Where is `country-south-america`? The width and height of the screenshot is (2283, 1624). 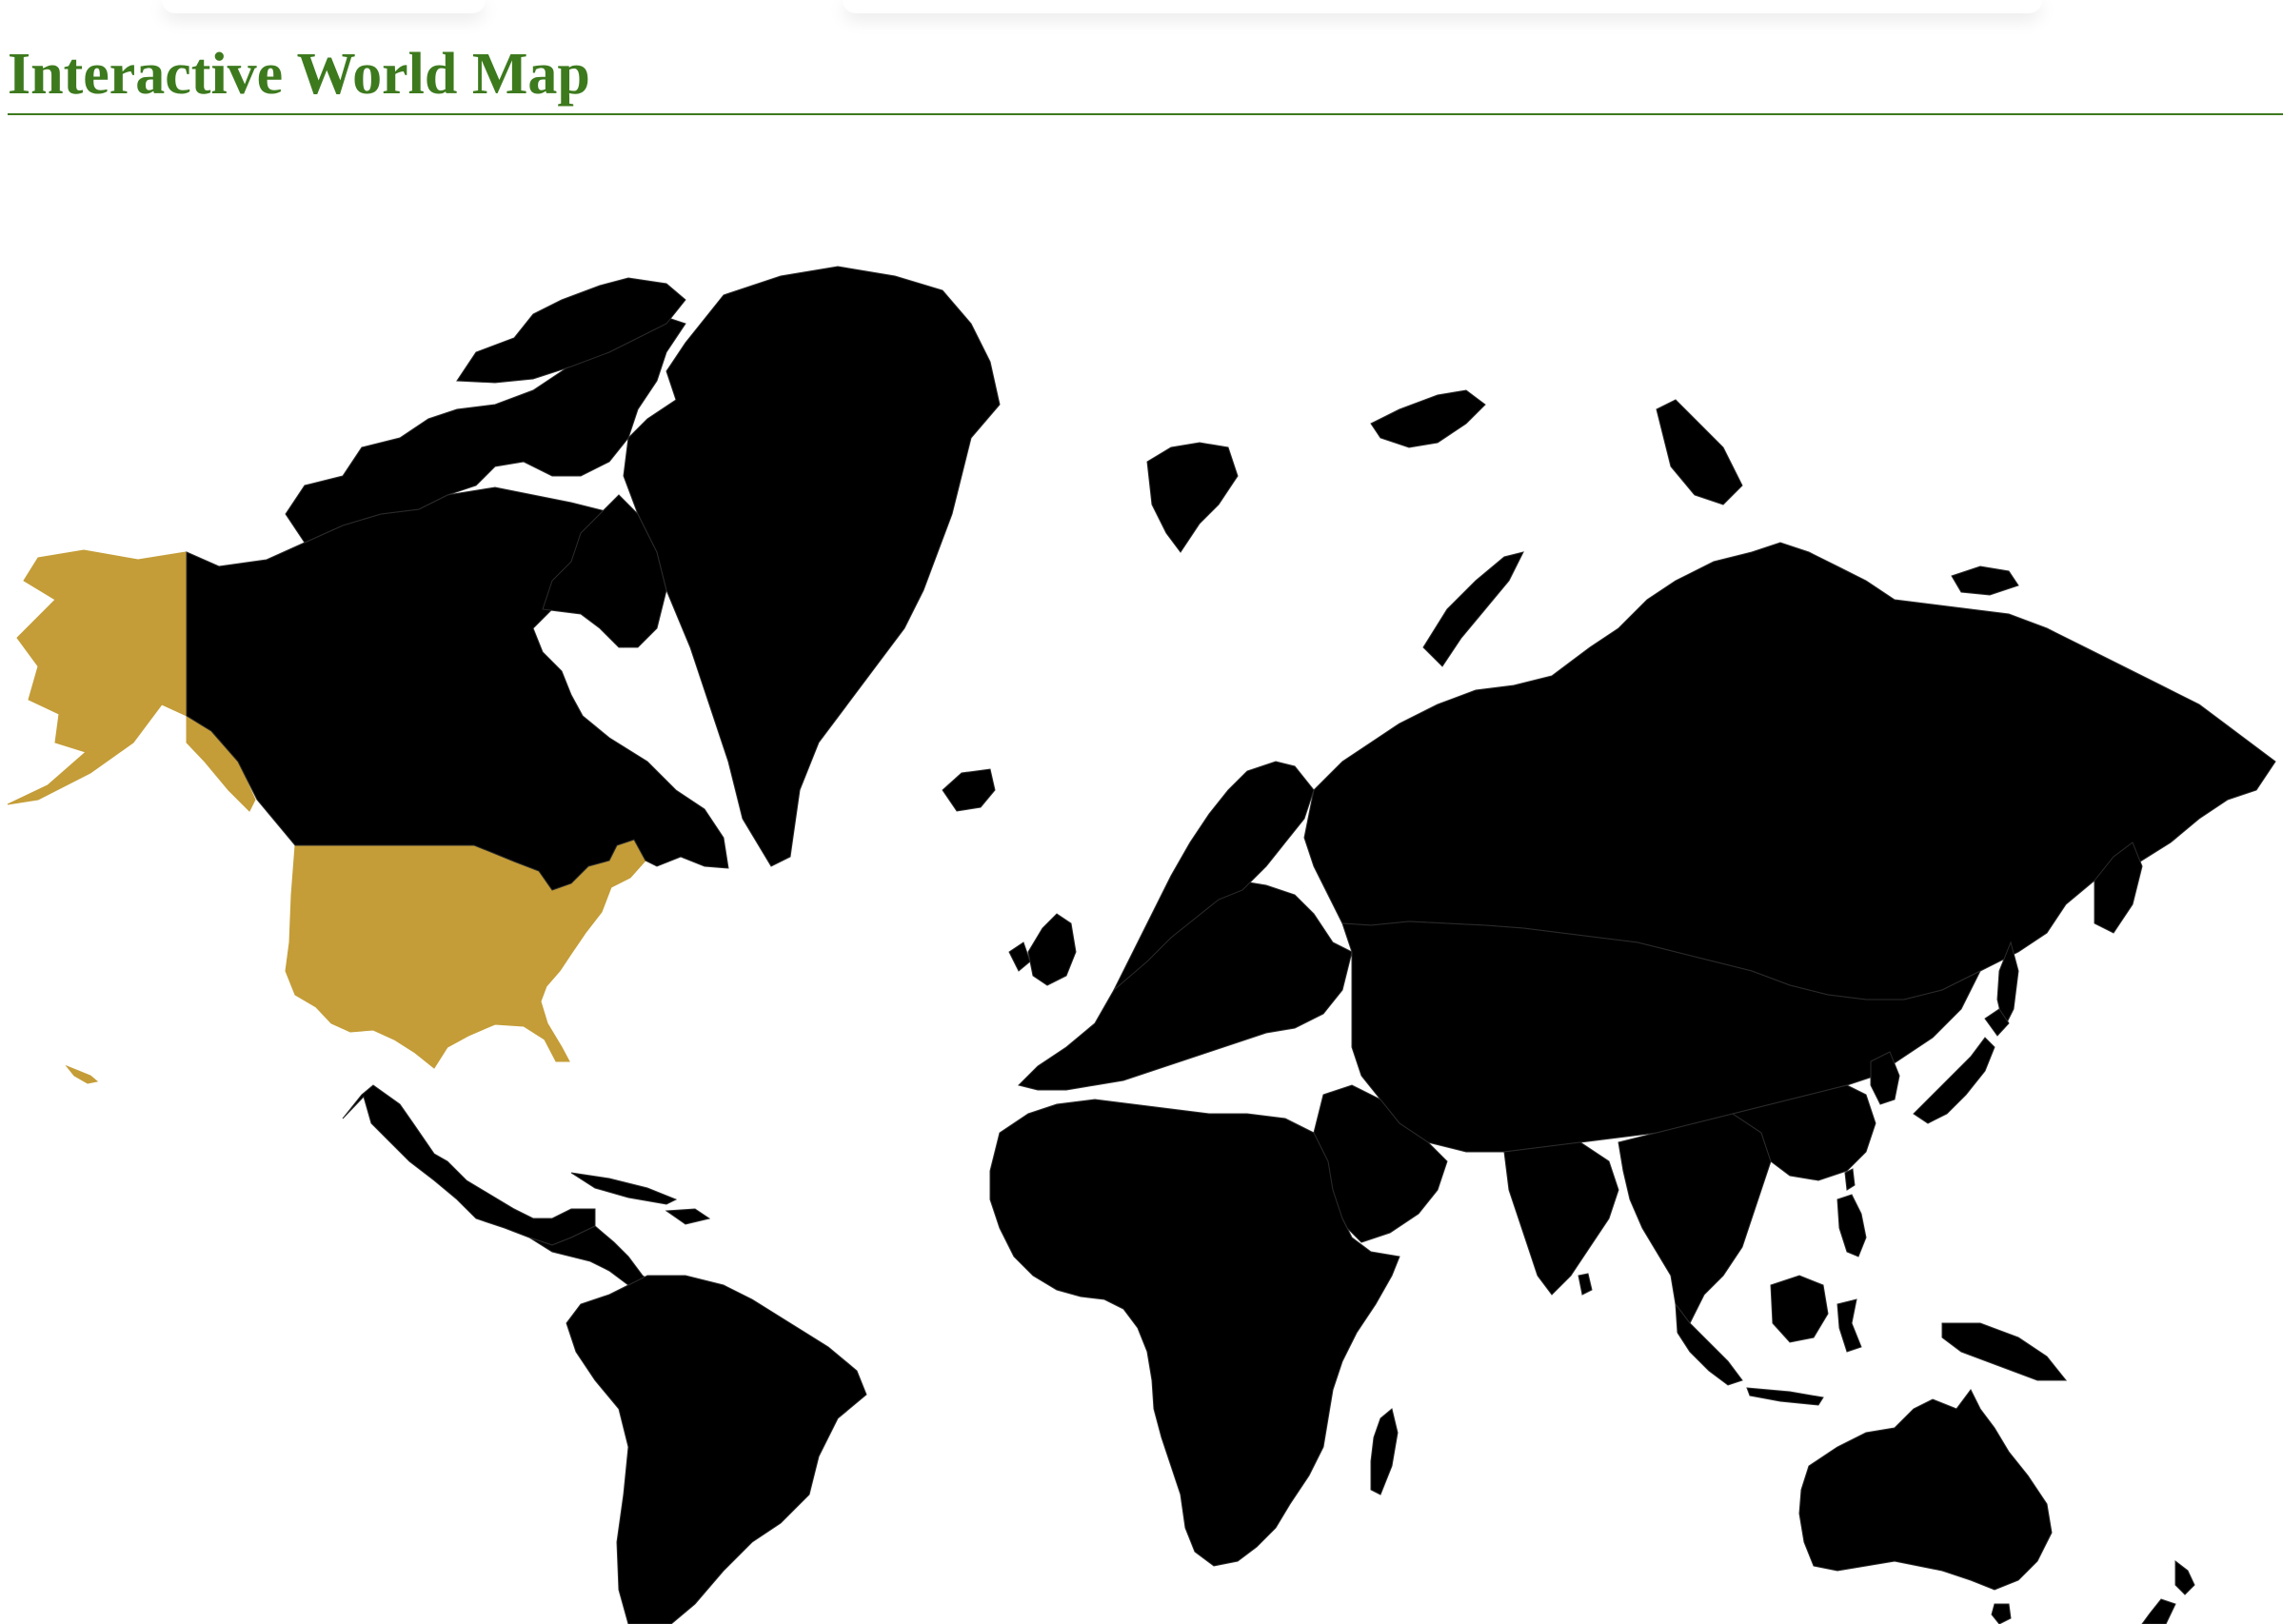
country-south-america is located at coordinates (716, 1449).